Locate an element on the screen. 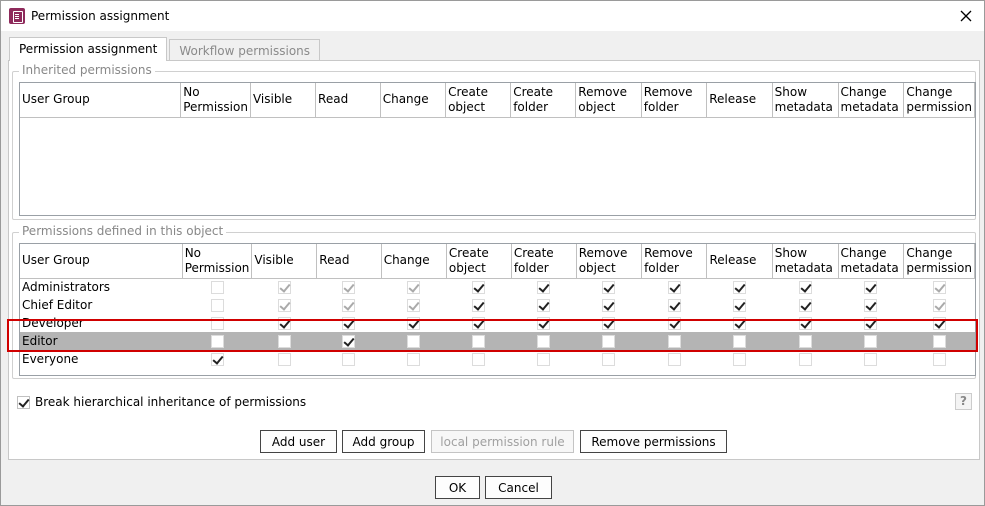  inherited-column-header: Show metadata is located at coordinates (805, 100).